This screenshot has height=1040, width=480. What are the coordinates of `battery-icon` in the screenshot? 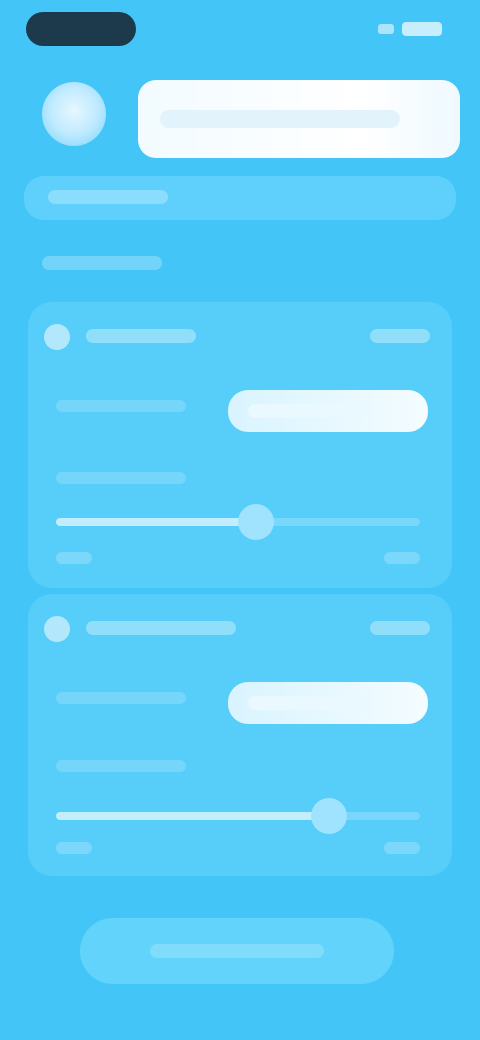 It's located at (422, 29).